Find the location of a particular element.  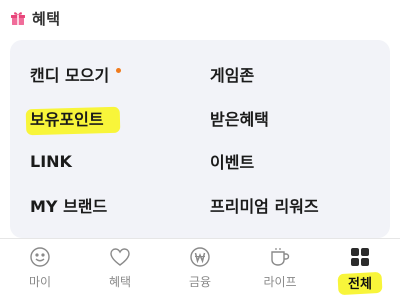

smile-icon is located at coordinates (40, 257).